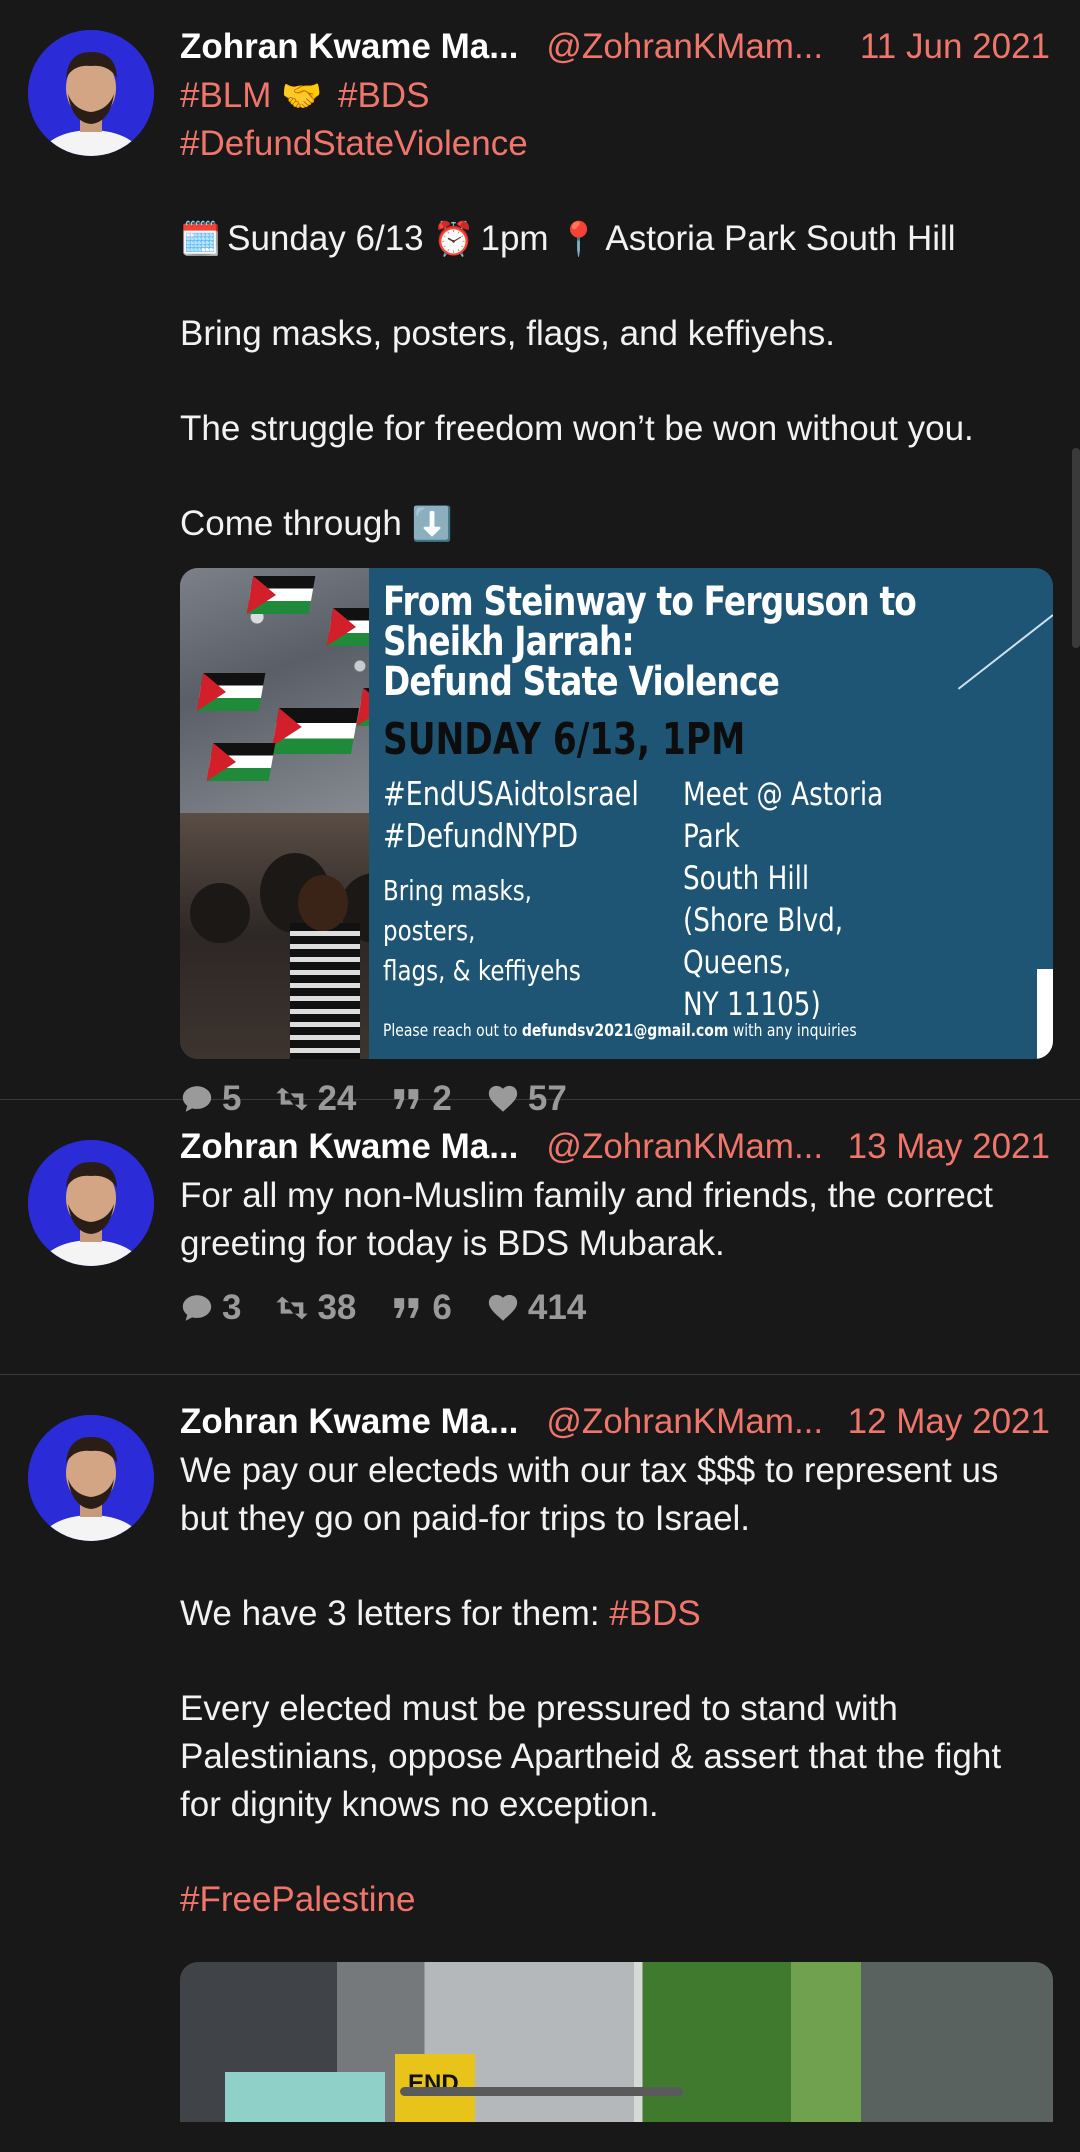 This screenshot has width=1080, height=2152. Describe the element at coordinates (752, 1004) in the screenshot. I see `poster-location: NY 11105)` at that location.